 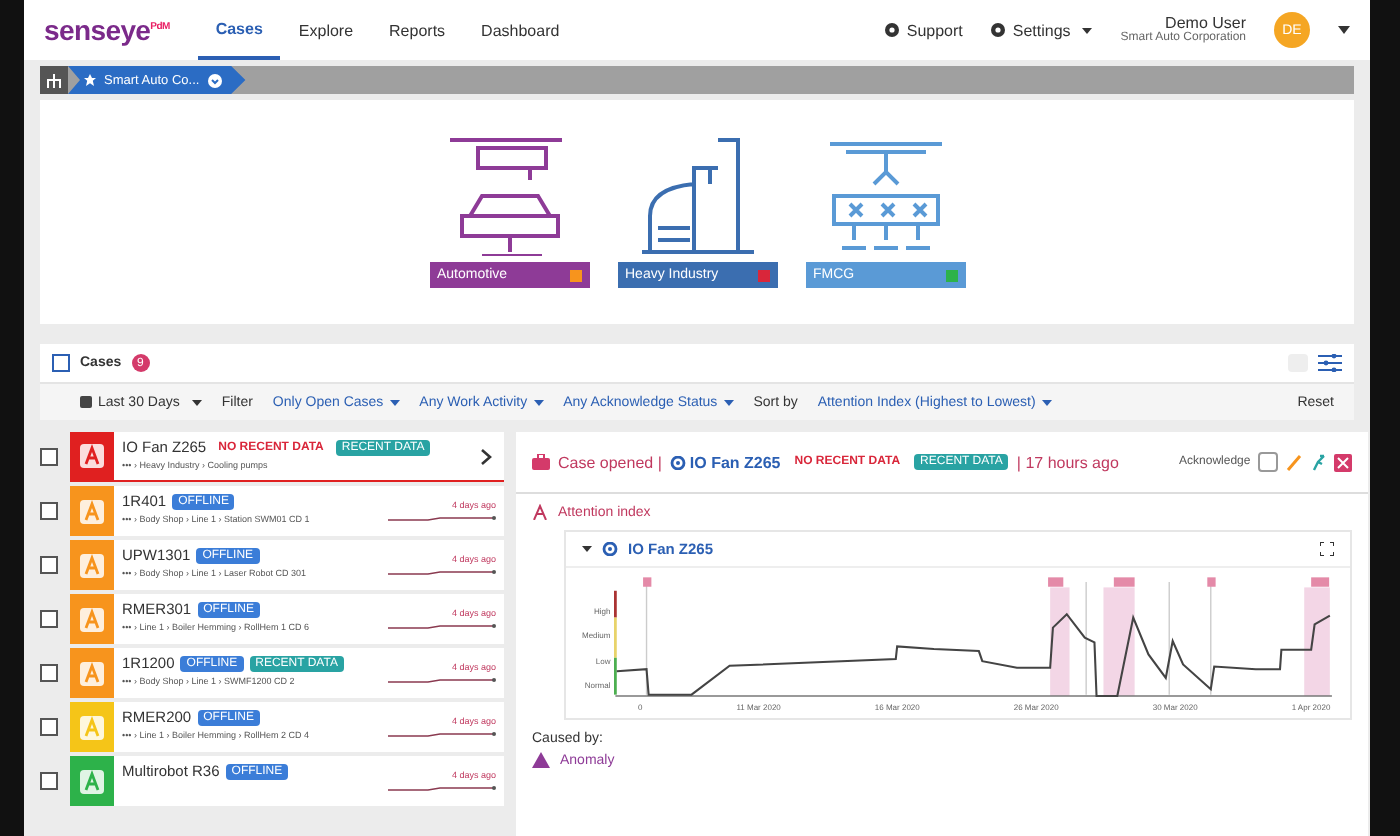 What do you see at coordinates (107, 30) in the screenshot?
I see `logo: senseye$^{PdM}$` at bounding box center [107, 30].